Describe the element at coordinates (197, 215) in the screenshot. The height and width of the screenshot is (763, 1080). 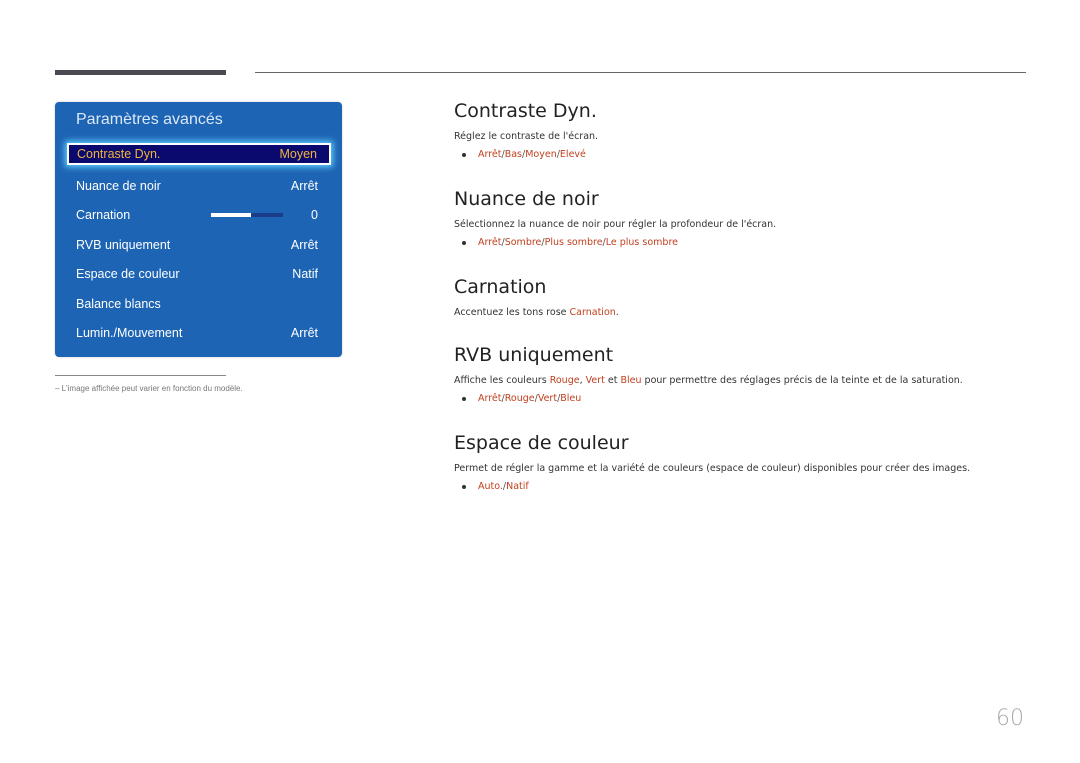
I see `osd-item-carnation: Carnation 0` at that location.